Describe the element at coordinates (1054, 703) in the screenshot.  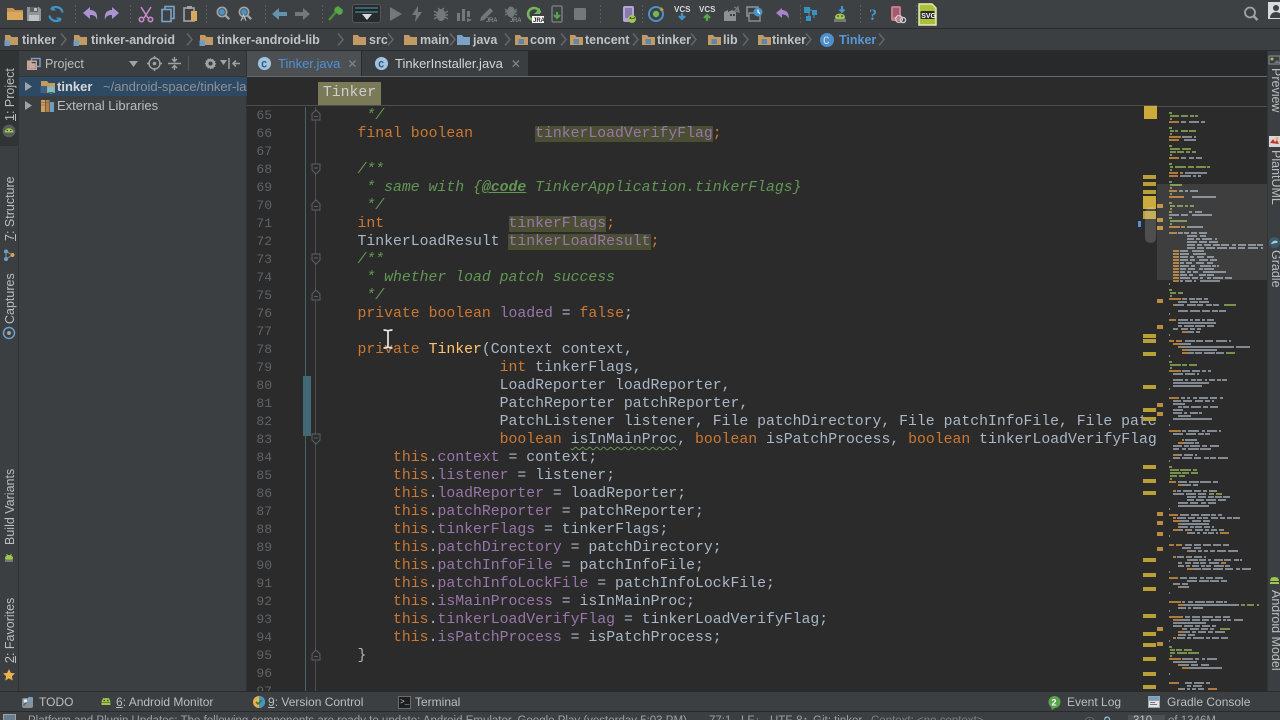
I see `svg-text: 2` at that location.